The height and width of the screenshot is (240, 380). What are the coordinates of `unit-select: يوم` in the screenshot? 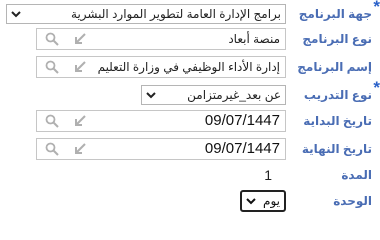 It's located at (263, 201).